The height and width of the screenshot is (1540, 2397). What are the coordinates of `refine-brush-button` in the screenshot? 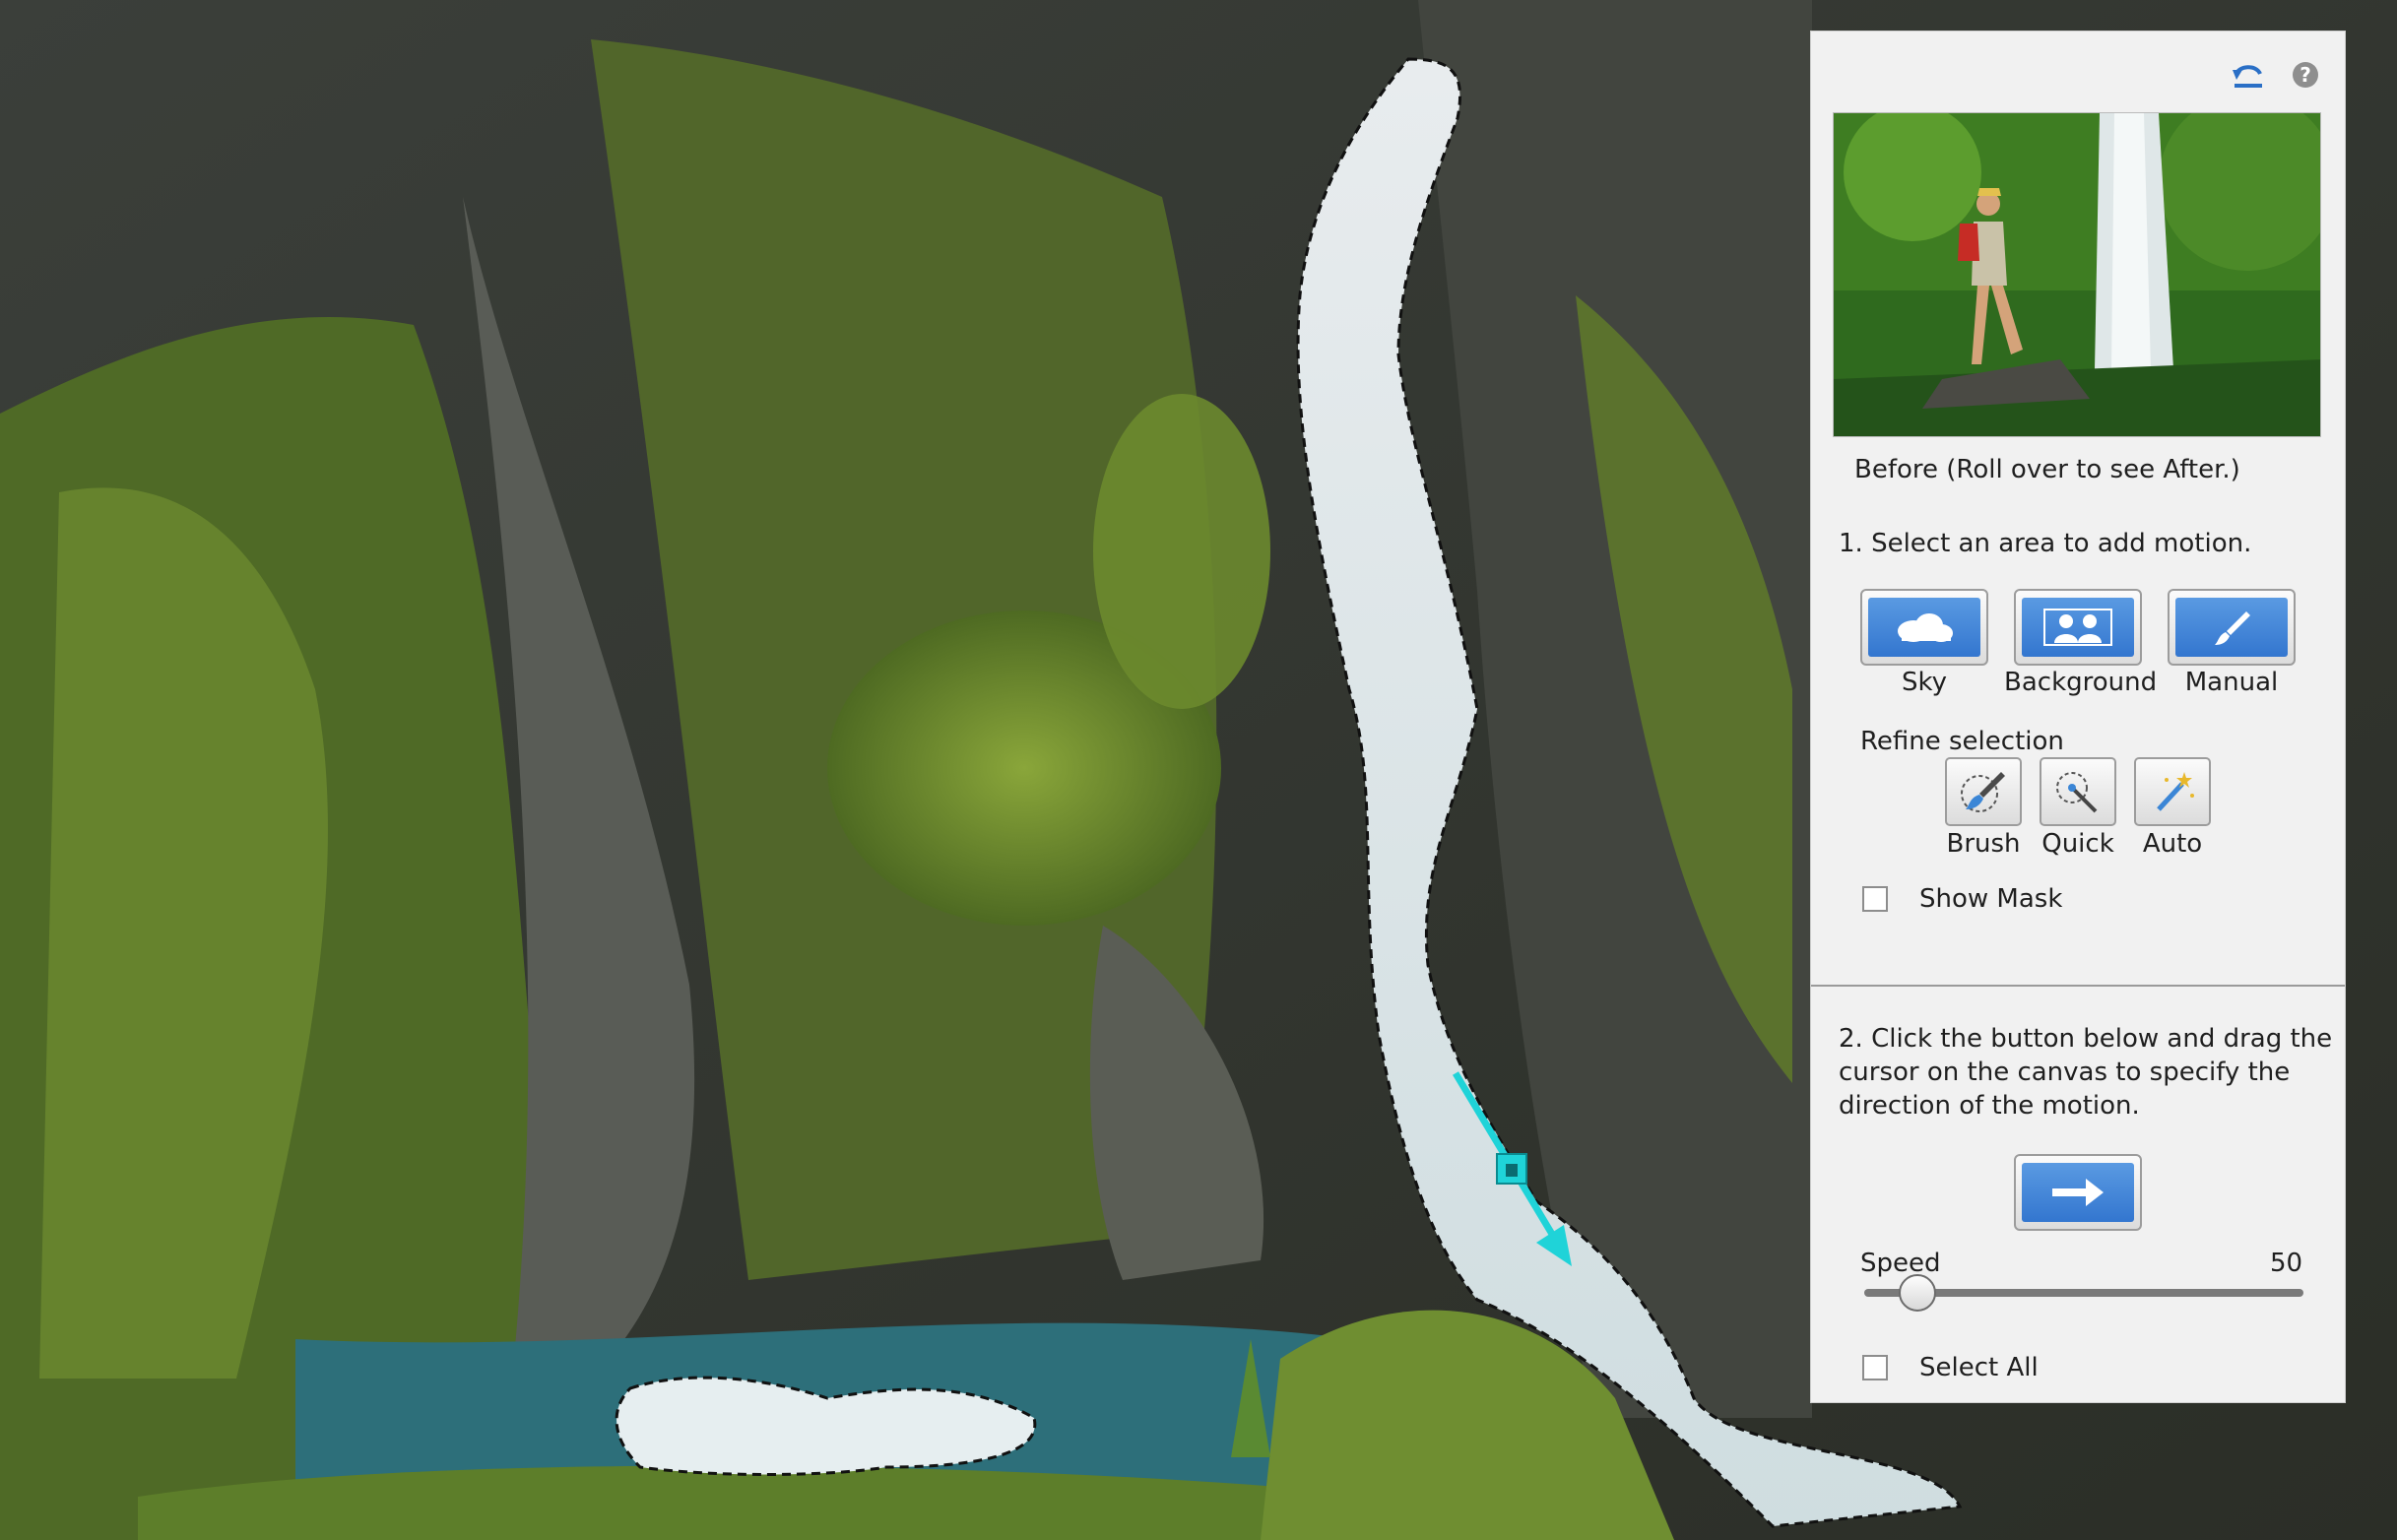 It's located at (1983, 791).